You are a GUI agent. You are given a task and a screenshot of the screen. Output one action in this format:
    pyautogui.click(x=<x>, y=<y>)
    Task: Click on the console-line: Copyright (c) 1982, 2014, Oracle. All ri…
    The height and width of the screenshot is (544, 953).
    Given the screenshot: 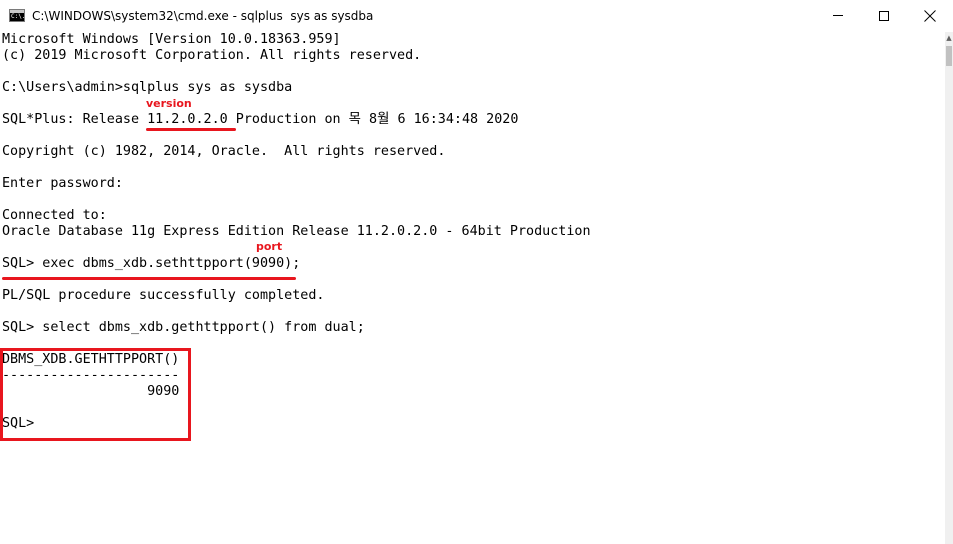 What is the action you would take?
    pyautogui.click(x=224, y=151)
    